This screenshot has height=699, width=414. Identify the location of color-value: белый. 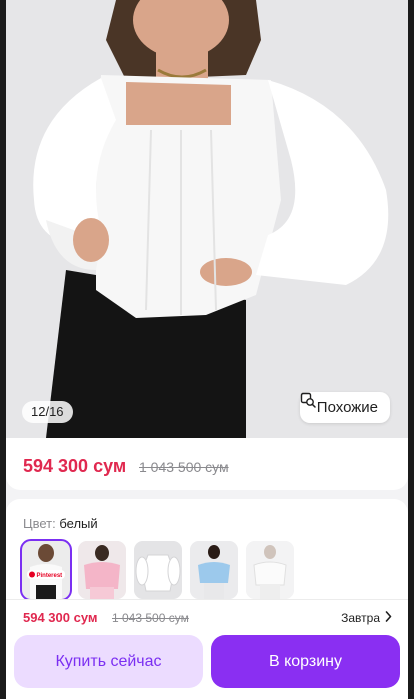
(78, 523).